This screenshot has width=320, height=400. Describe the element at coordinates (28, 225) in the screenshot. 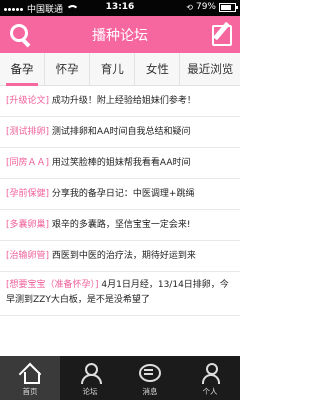

I see `post-tag: [多囊卵巢]` at that location.